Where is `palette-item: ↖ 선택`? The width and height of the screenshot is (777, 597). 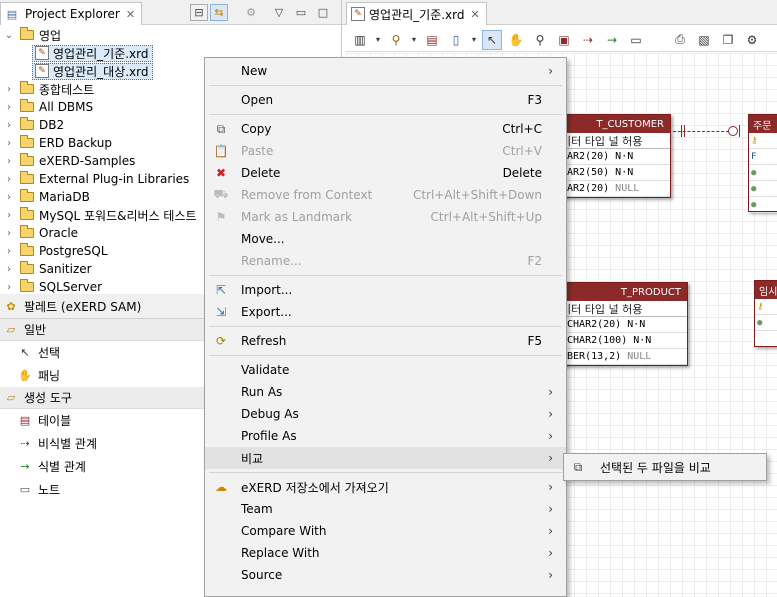 palette-item: ↖ 선택 is located at coordinates (102, 352).